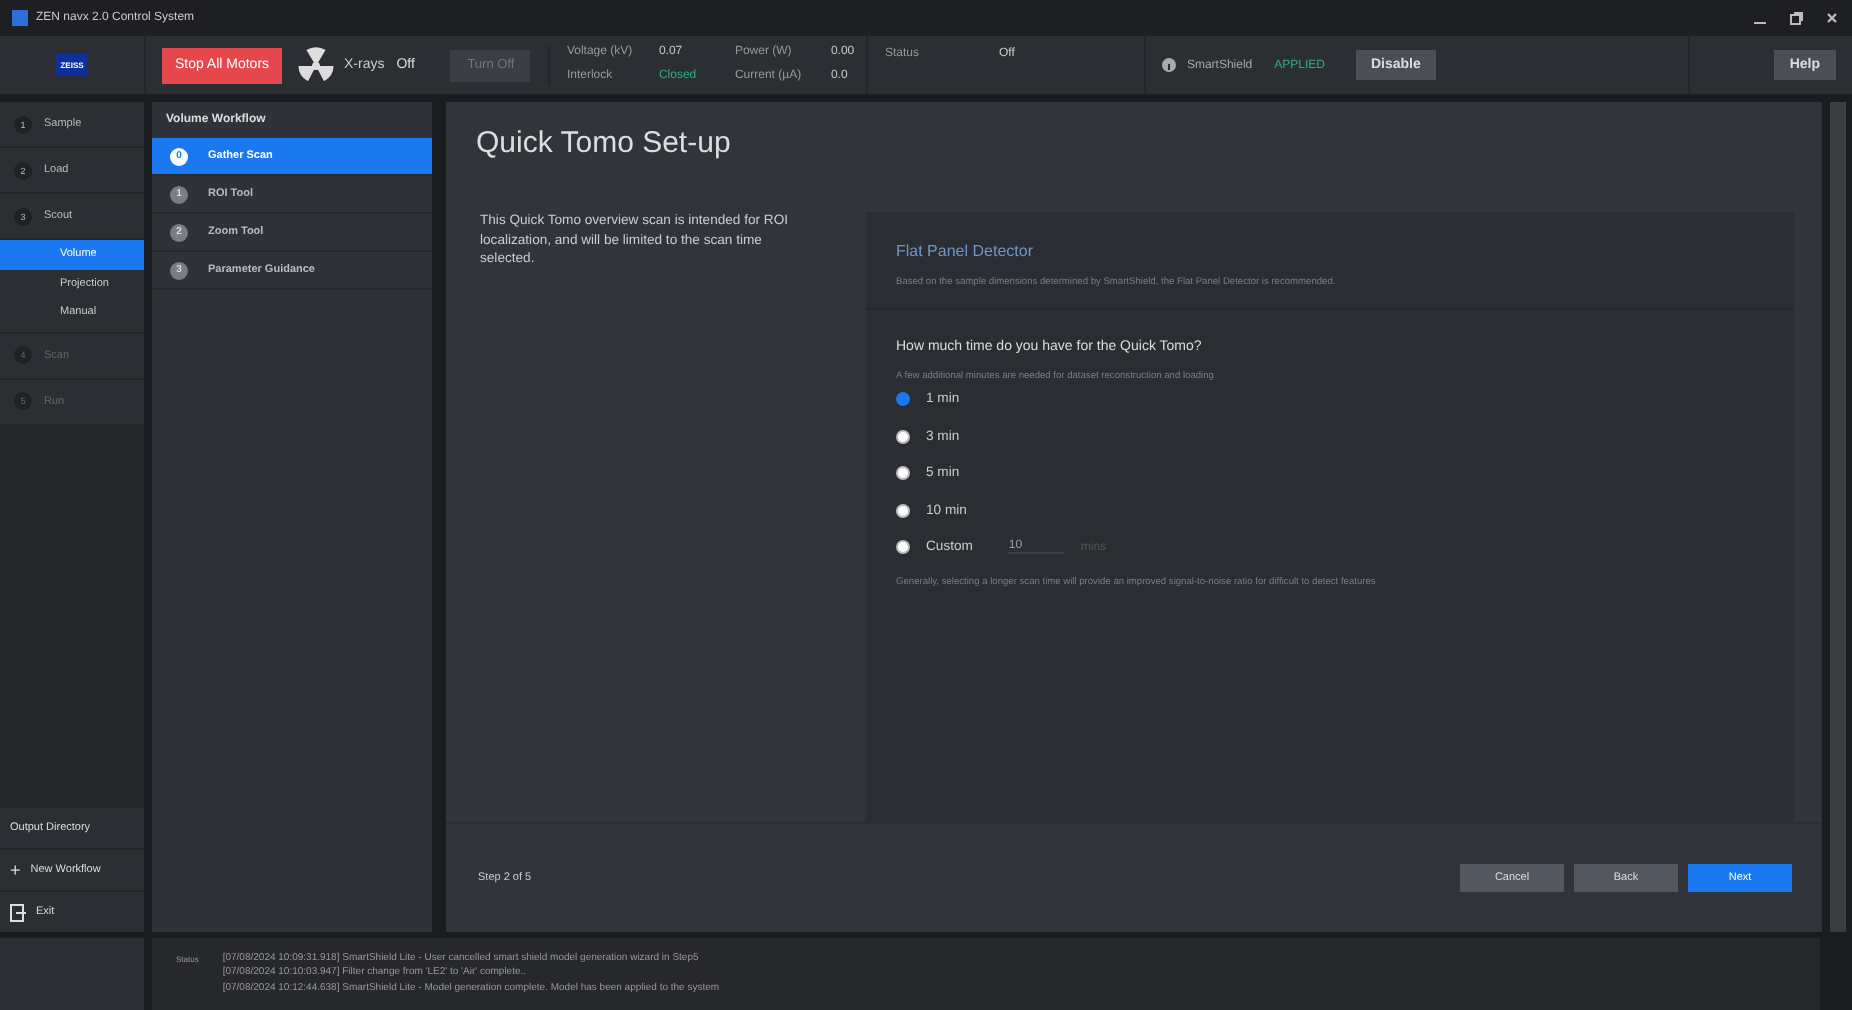 The height and width of the screenshot is (1010, 1852). I want to click on info-icon, so click(1169, 65).